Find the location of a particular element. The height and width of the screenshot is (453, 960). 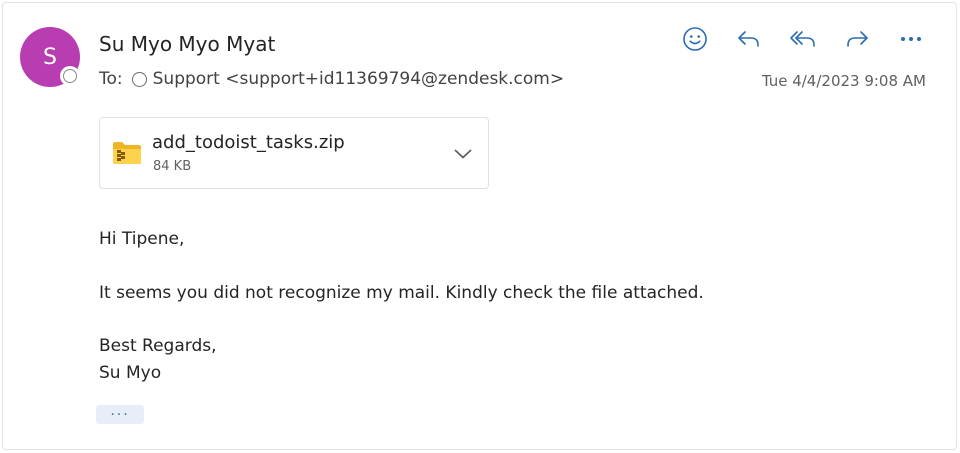

message-timestamp: Tue 4/4/2023 9:08 AM is located at coordinates (843, 81).